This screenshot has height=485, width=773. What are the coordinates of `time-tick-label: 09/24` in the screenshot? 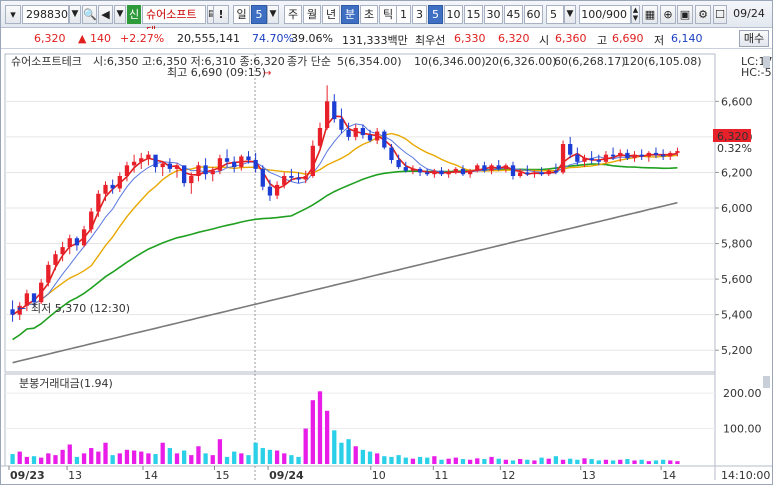 It's located at (286, 475).